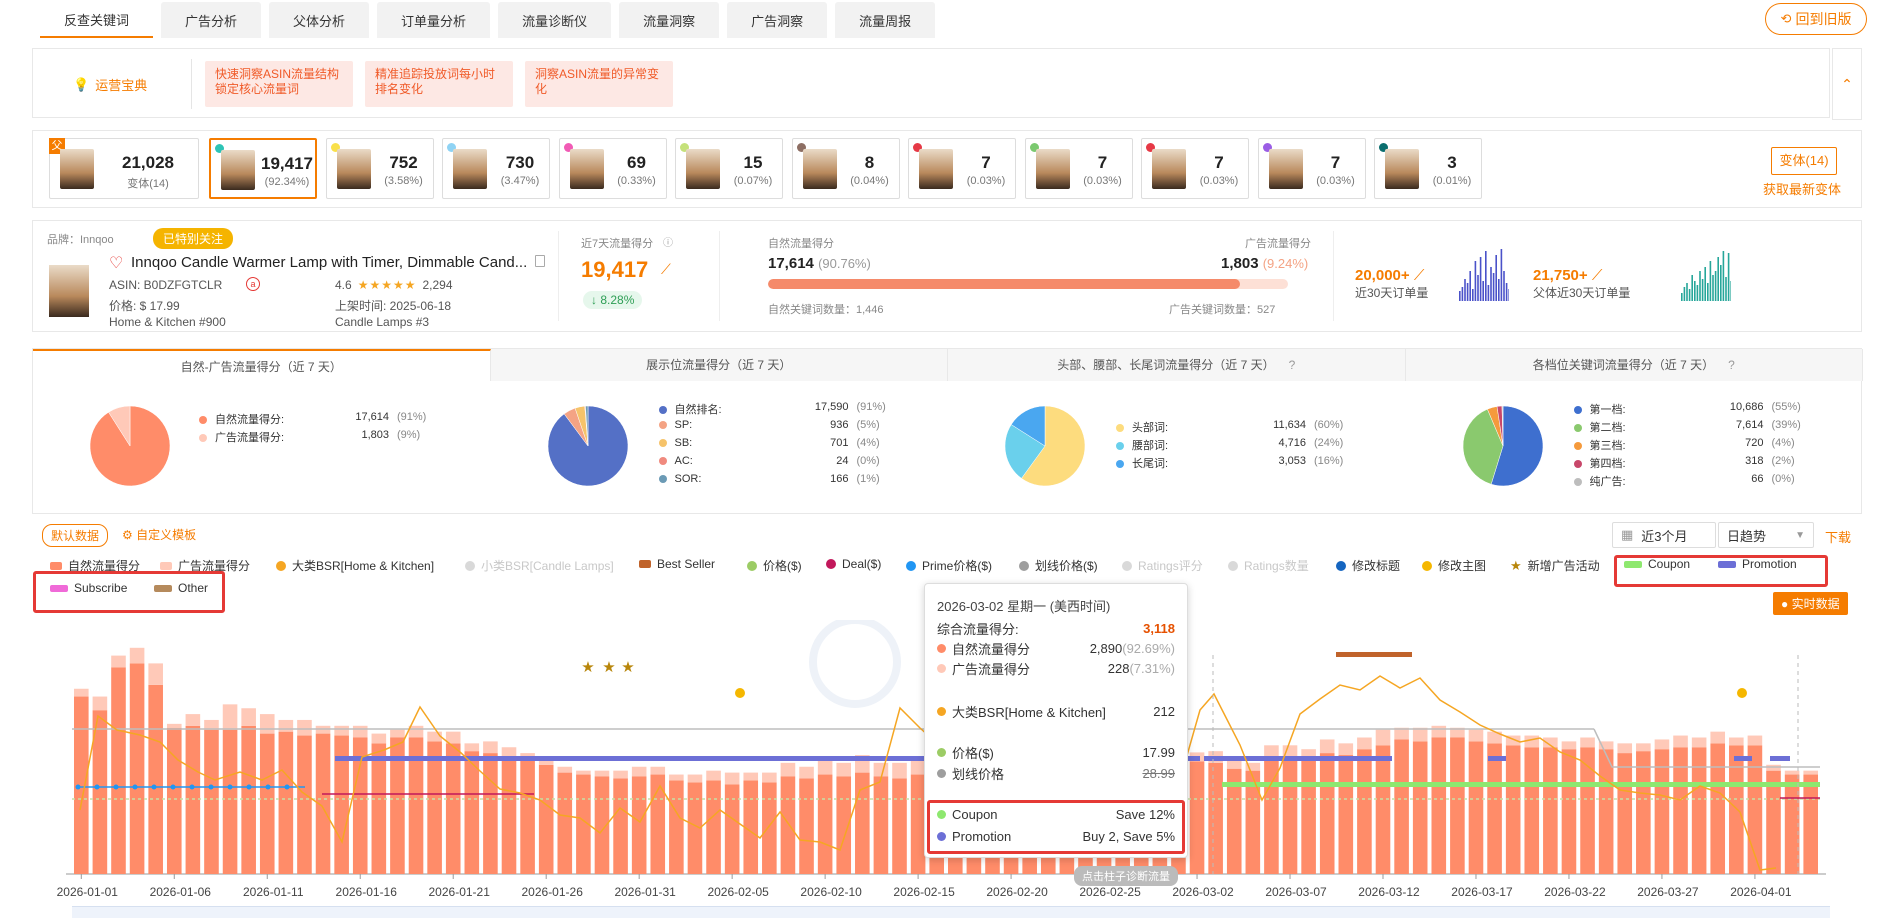  What do you see at coordinates (167, 322) in the screenshot?
I see `category-rank: Home & Kitchen #900` at bounding box center [167, 322].